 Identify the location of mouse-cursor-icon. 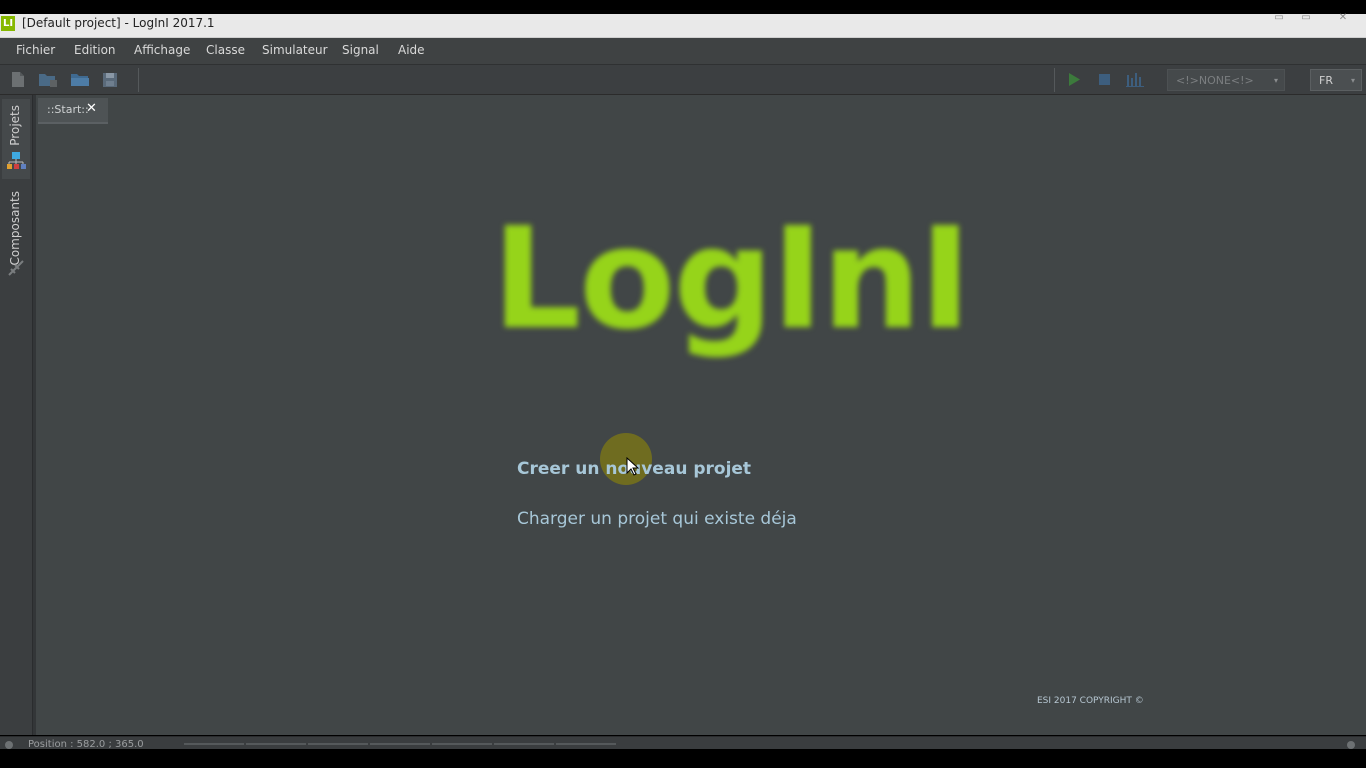
(633, 466).